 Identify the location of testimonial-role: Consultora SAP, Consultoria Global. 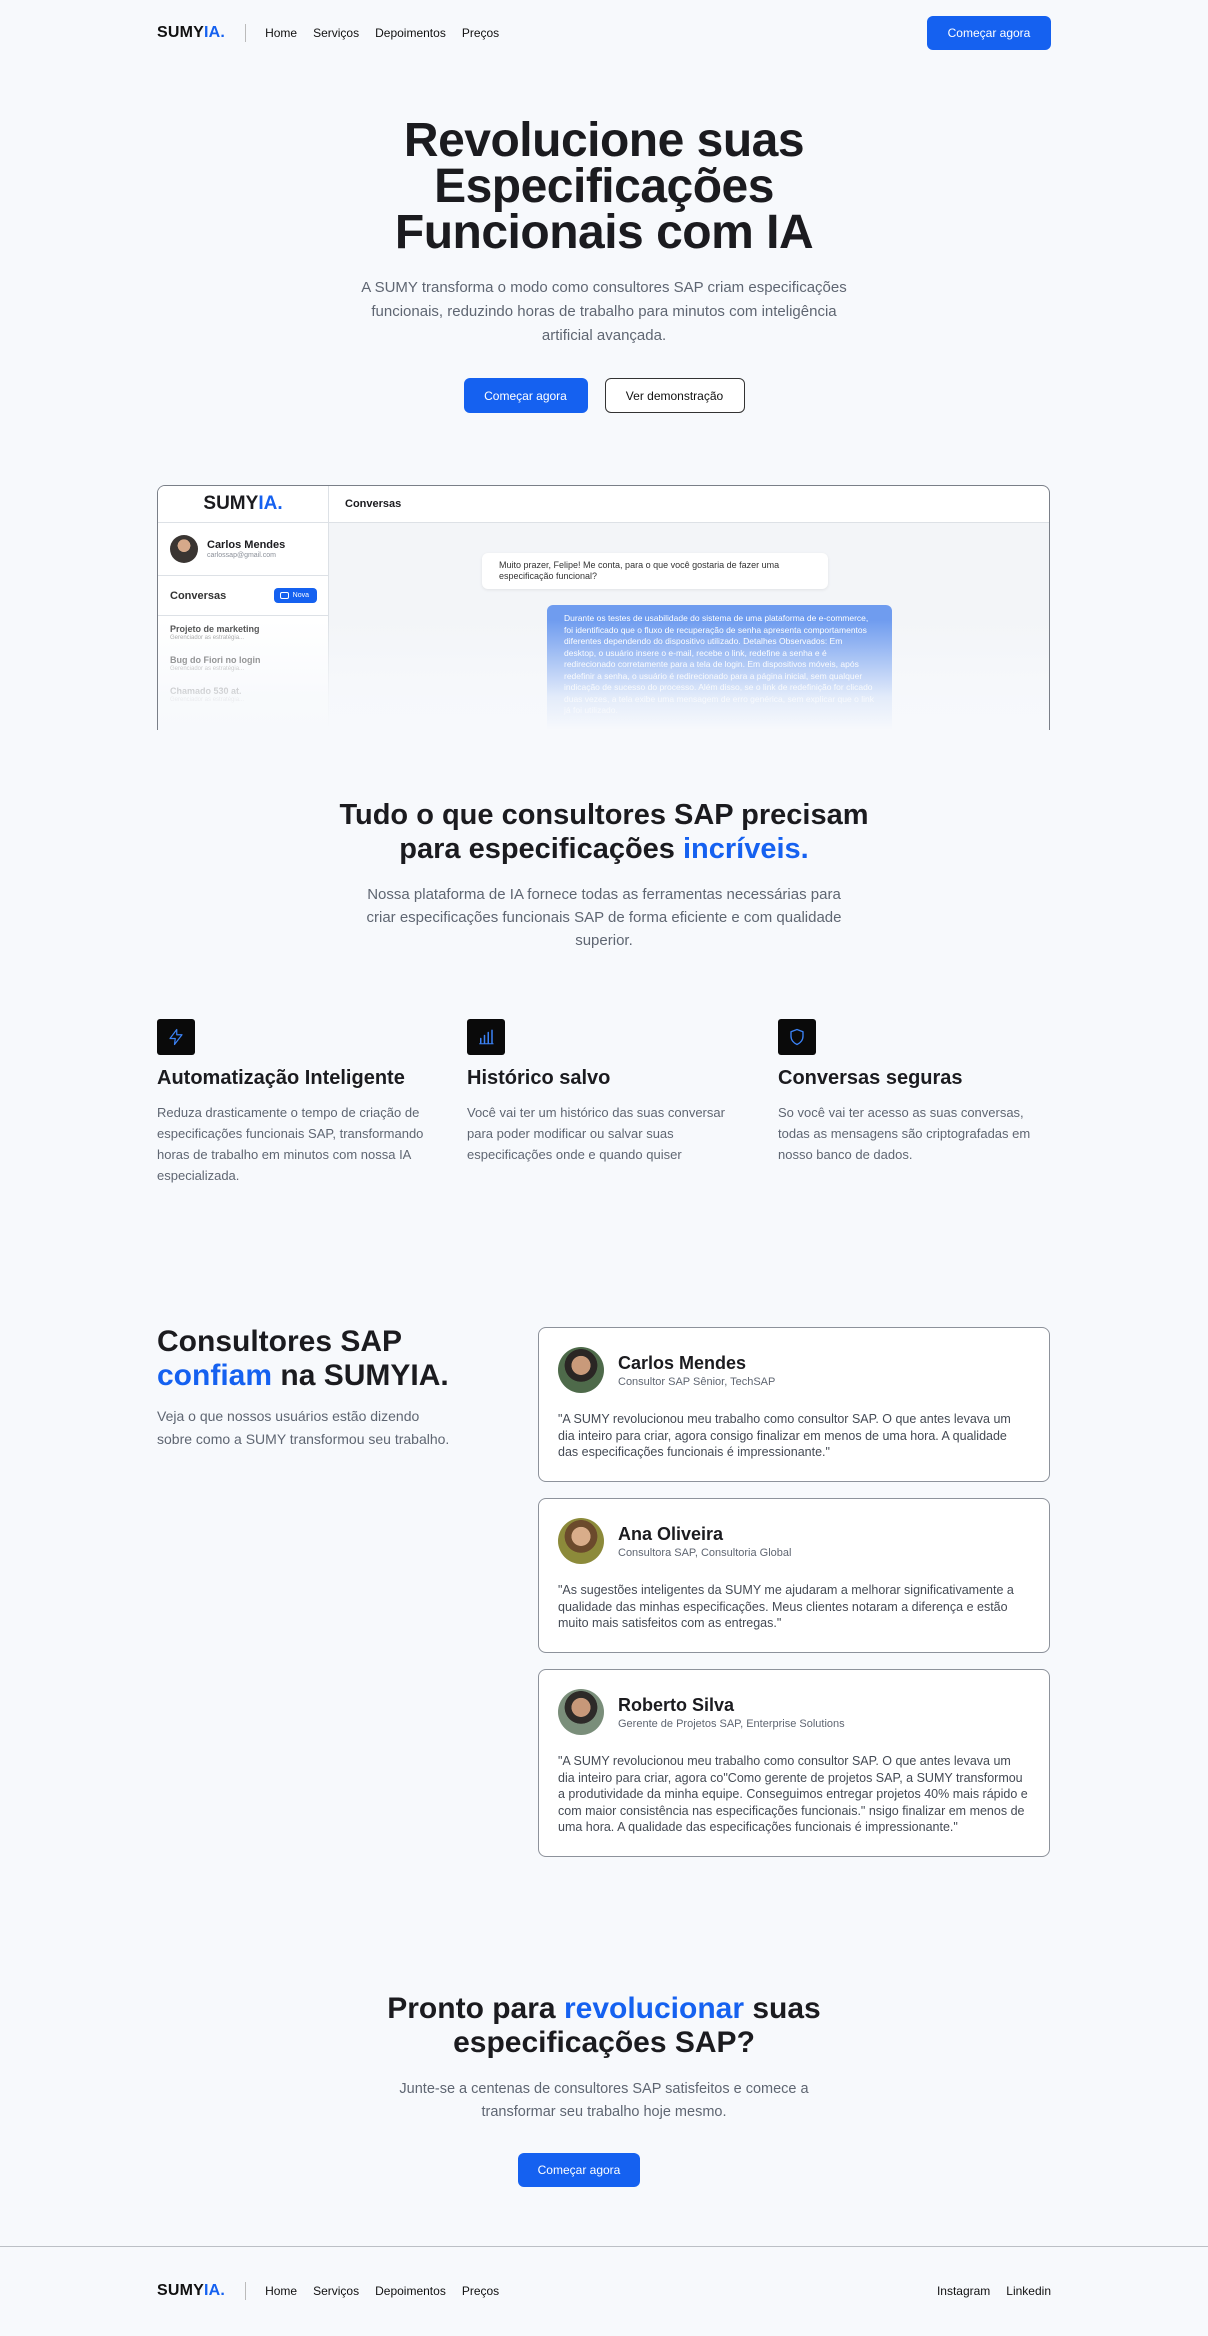
(705, 1552).